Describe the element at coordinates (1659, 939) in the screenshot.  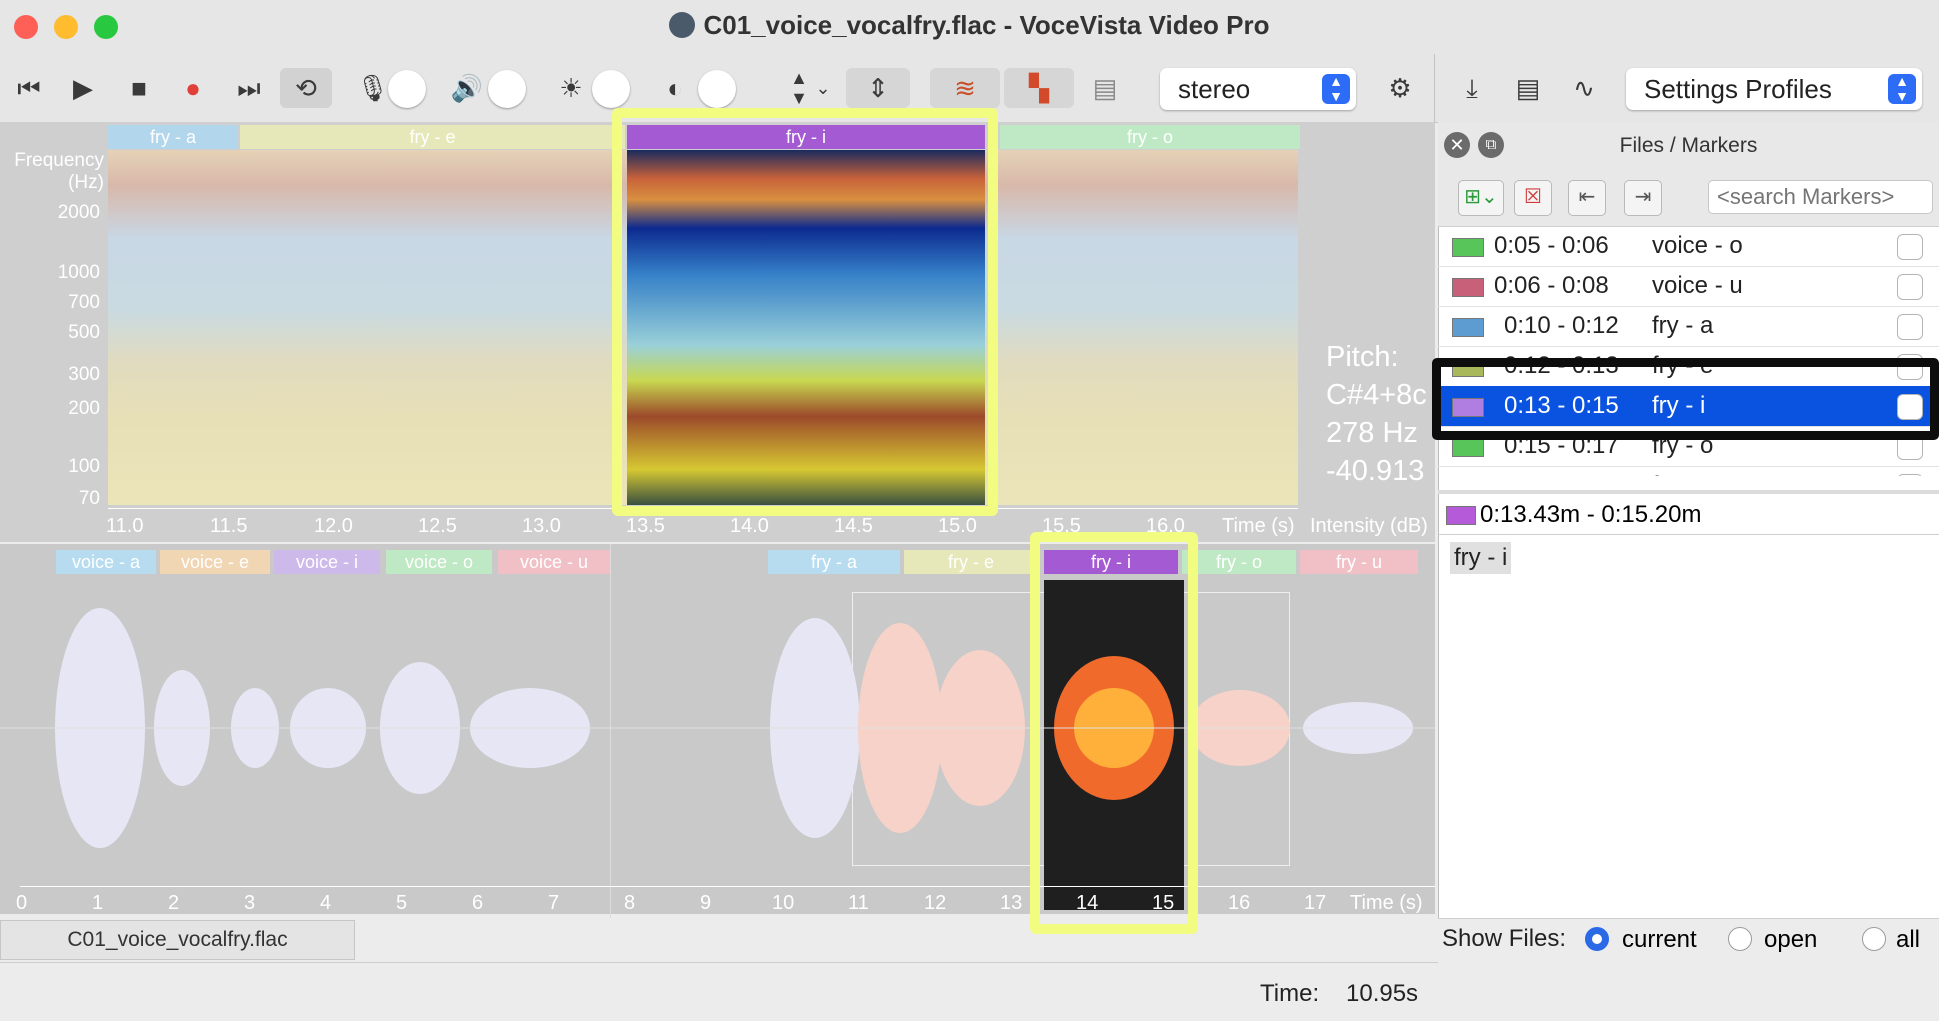
I see `radio-current-label: current` at that location.